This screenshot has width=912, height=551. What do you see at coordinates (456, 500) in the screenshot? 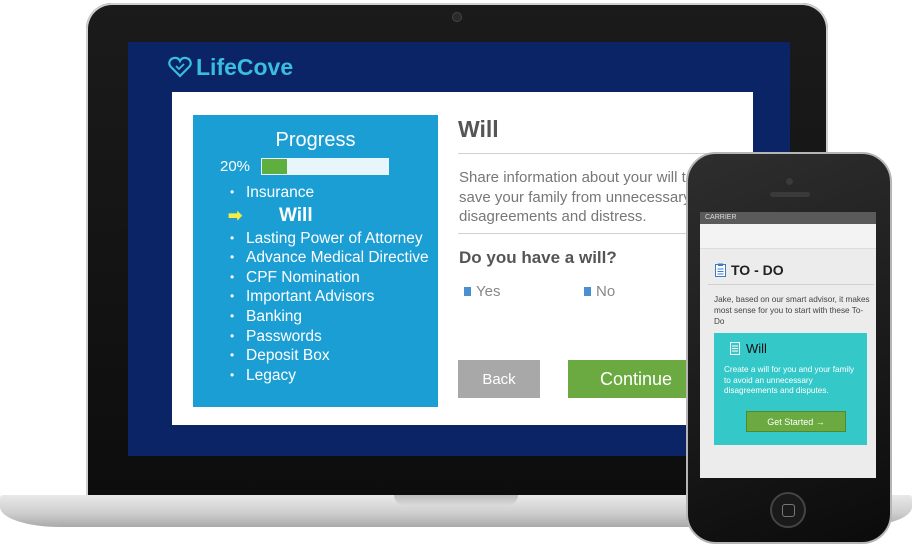
I see `laptop-notch` at bounding box center [456, 500].